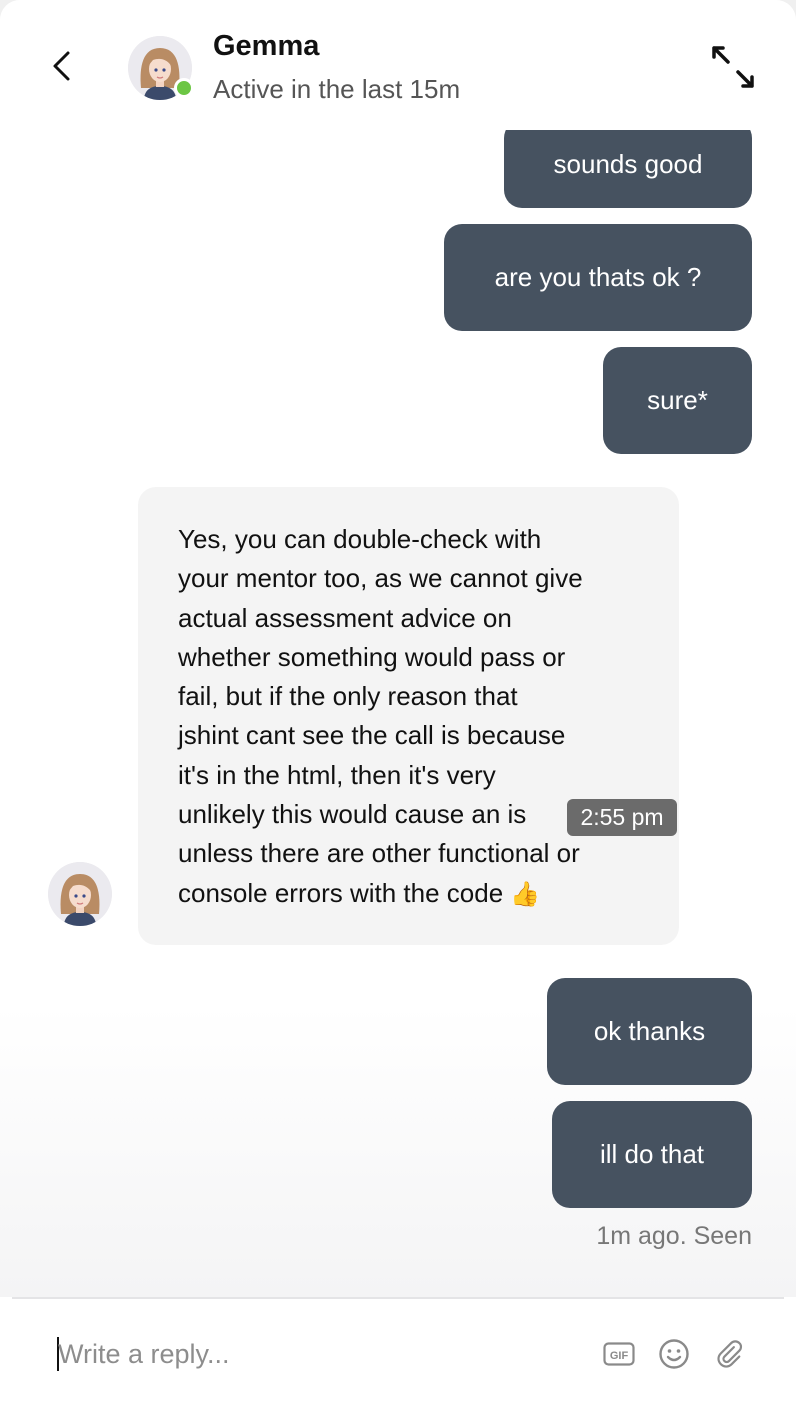 The width and height of the screenshot is (796, 1407). Describe the element at coordinates (379, 853) in the screenshot. I see `message-line: unless there are other functional or` at that location.